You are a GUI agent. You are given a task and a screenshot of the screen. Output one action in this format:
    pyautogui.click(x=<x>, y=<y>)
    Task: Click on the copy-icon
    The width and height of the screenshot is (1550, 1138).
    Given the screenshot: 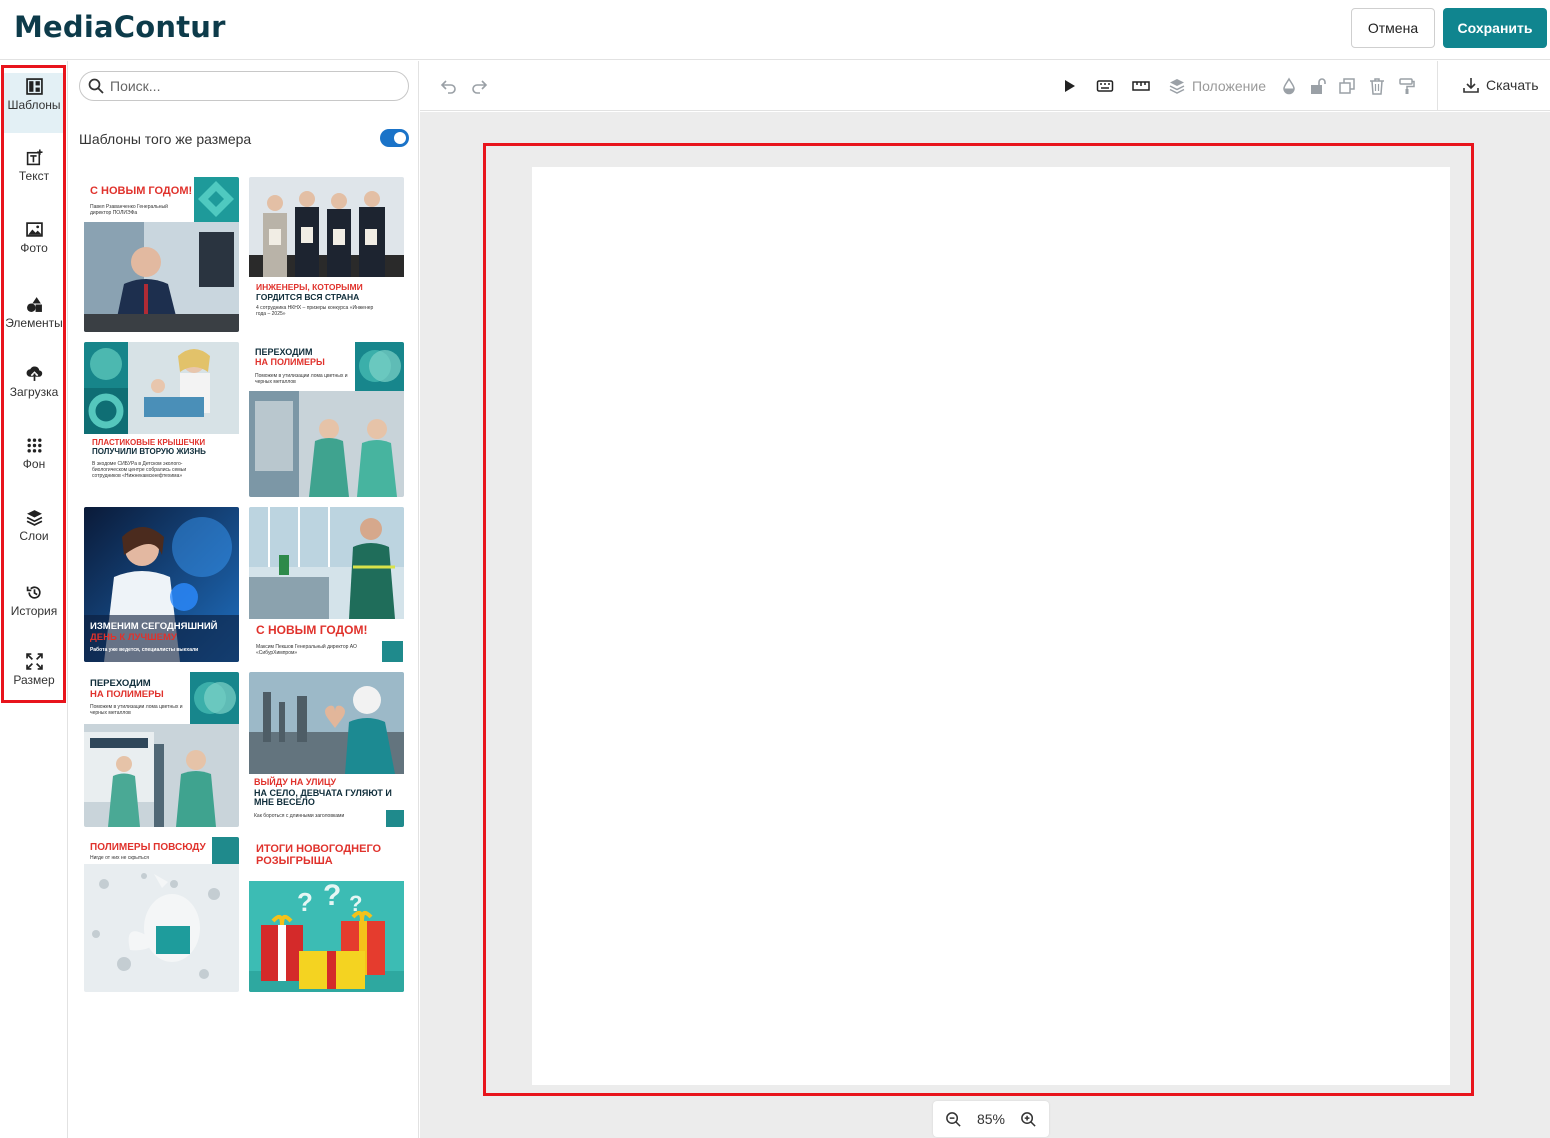 What is the action you would take?
    pyautogui.click(x=1347, y=86)
    